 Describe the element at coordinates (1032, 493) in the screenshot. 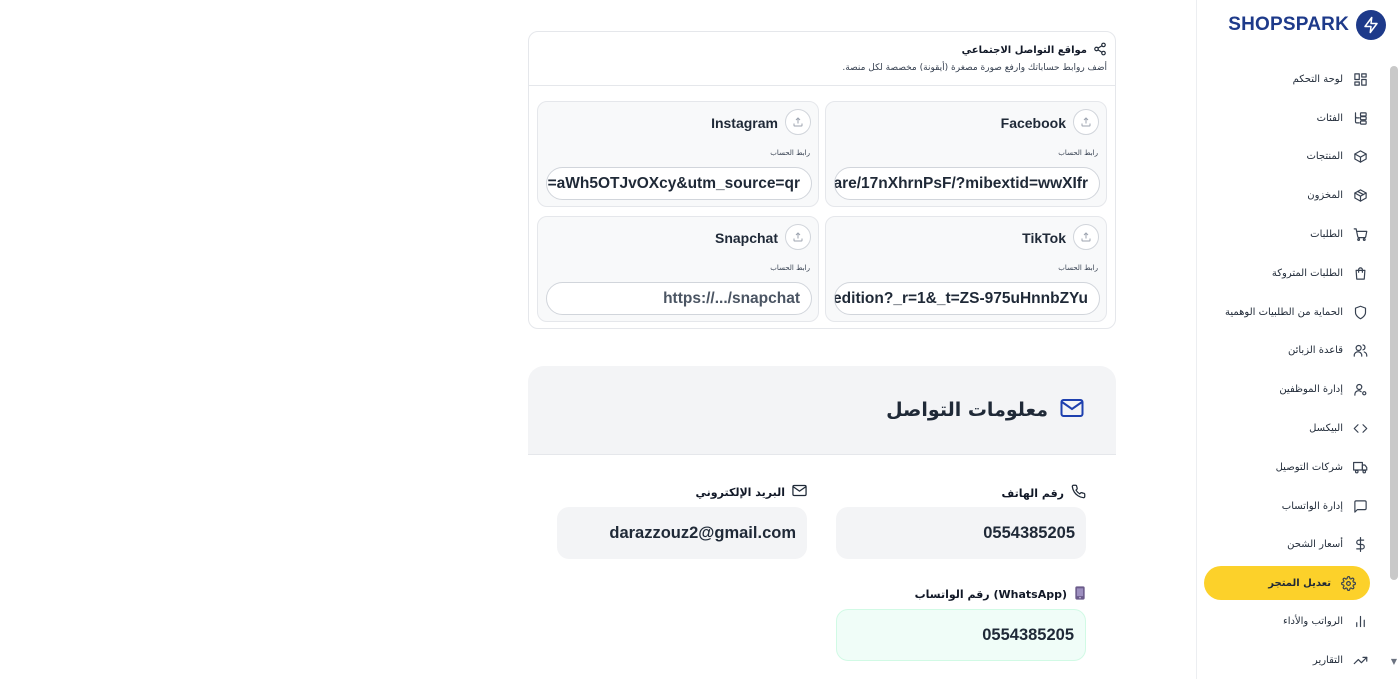

I see `phone-label: رقم الهاتف` at that location.